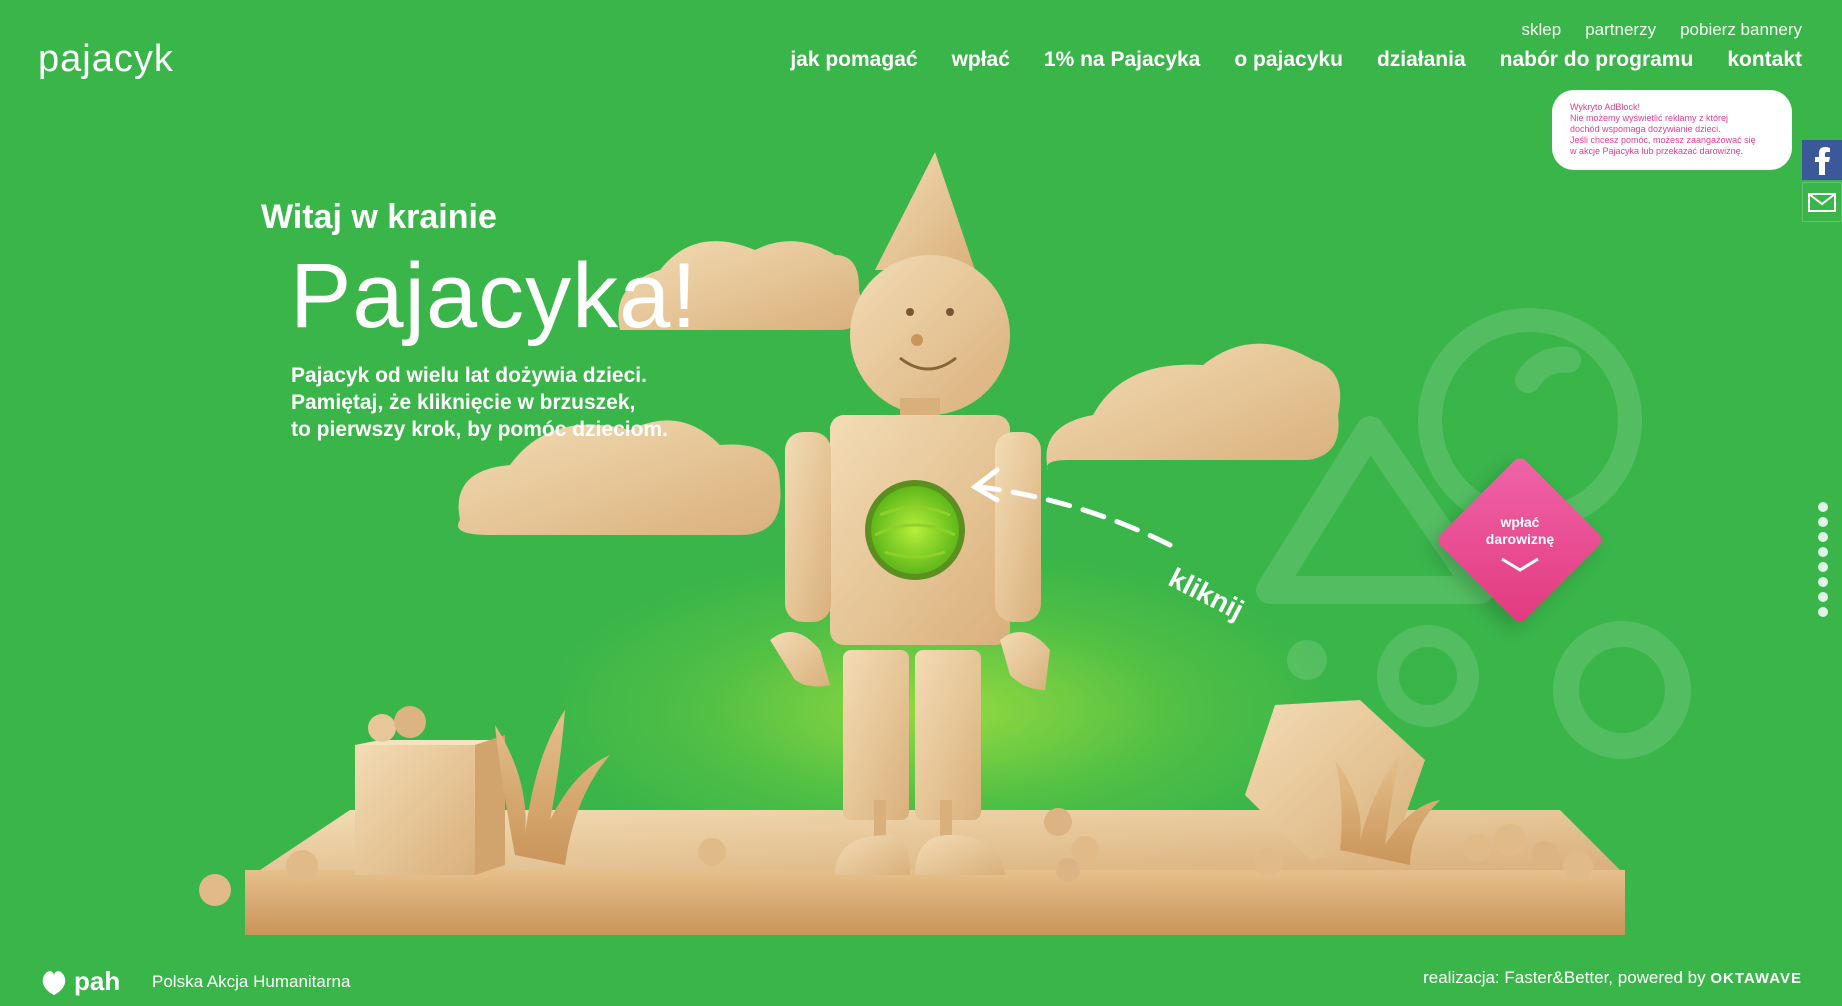  Describe the element at coordinates (1605, 107) in the screenshot. I see `adblock-line: Wykryto AdBlock!` at that location.